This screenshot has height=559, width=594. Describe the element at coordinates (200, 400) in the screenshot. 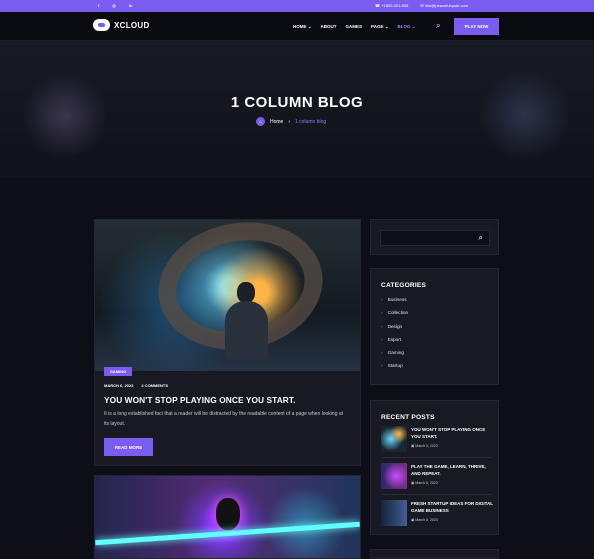

I see `post-title: YOU WON'T STOP PLAYING ONCE YOU START.` at that location.